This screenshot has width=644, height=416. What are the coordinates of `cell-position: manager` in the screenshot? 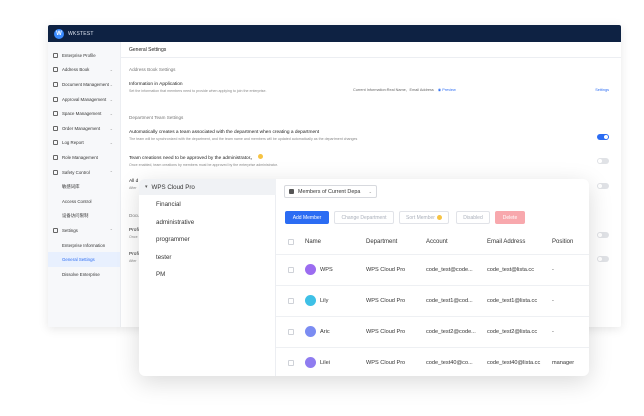 It's located at (563, 363).